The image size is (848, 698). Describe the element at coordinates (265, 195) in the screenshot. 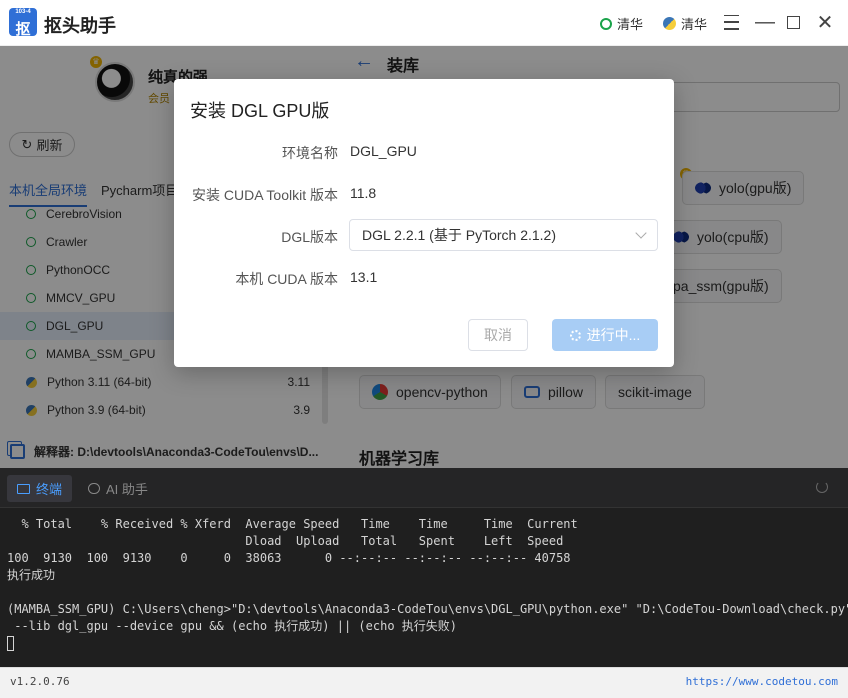

I see `cuda-toolkit-label: 安装 CUDA Toolkit 版本` at that location.